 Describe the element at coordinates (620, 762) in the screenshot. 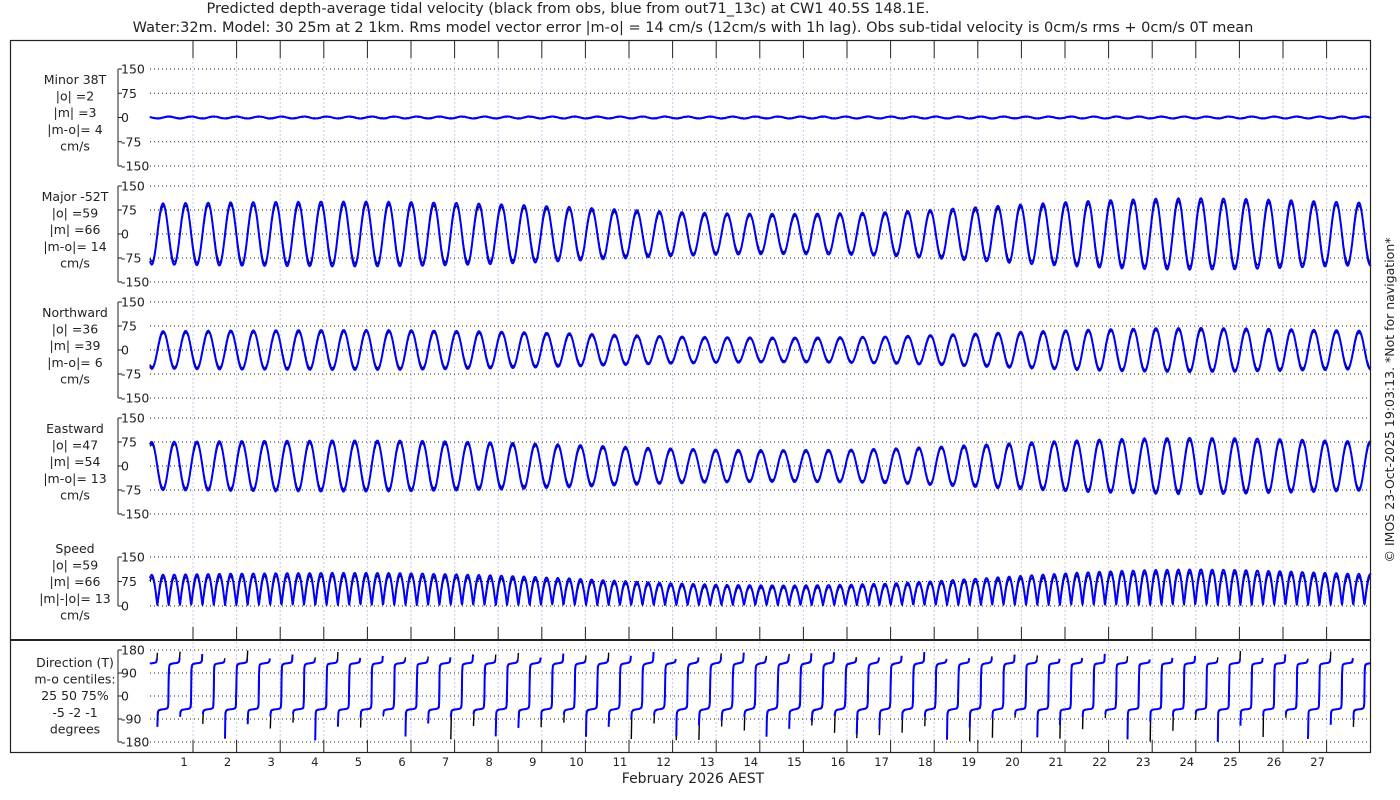

I see `x-tick-label: 11` at that location.